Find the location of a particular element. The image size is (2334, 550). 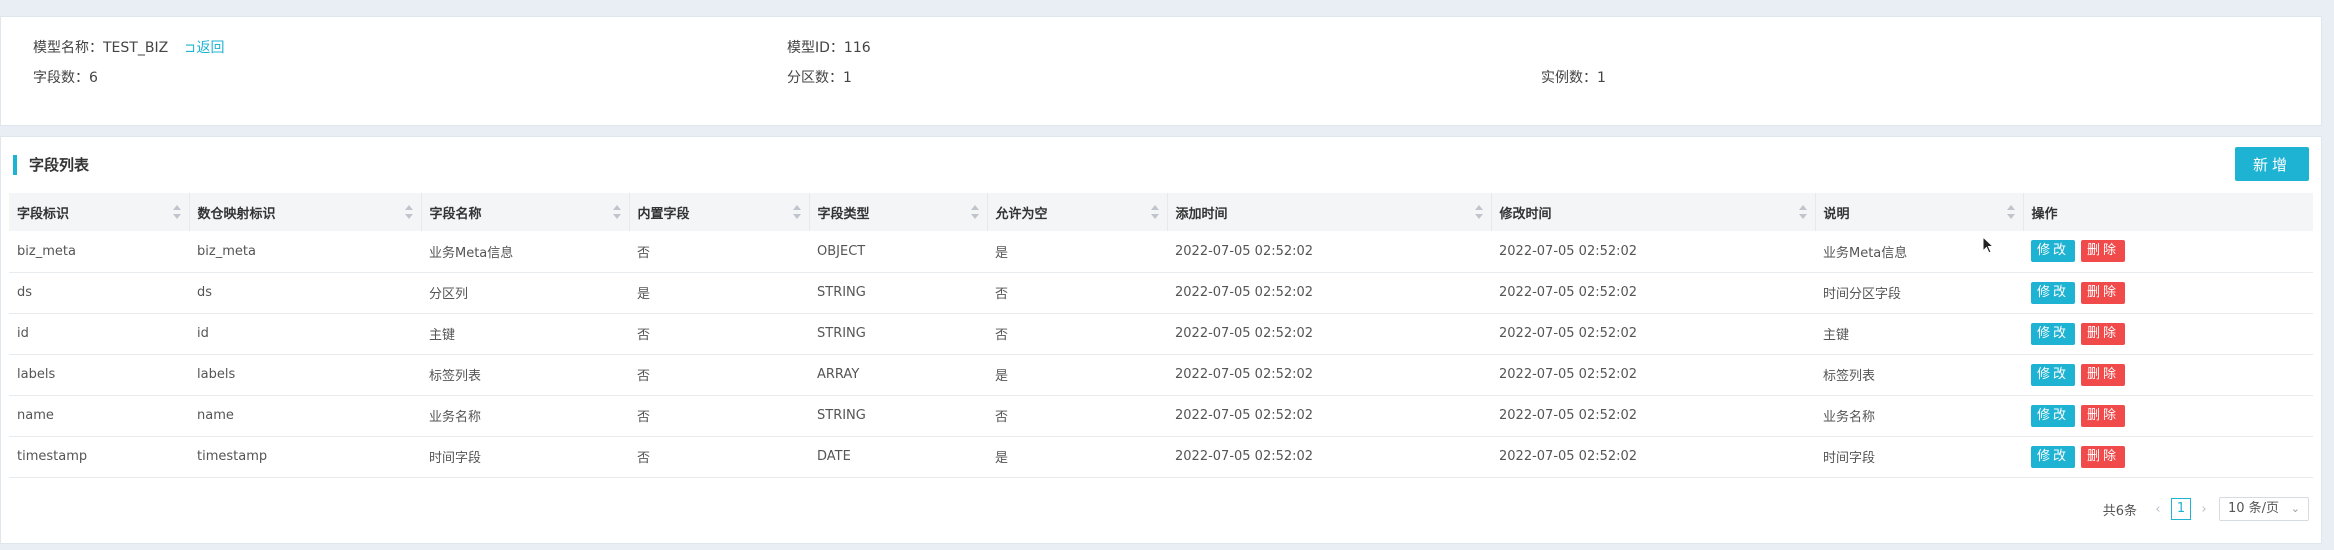

table-cell: 业务名称 is located at coordinates (1919, 416).